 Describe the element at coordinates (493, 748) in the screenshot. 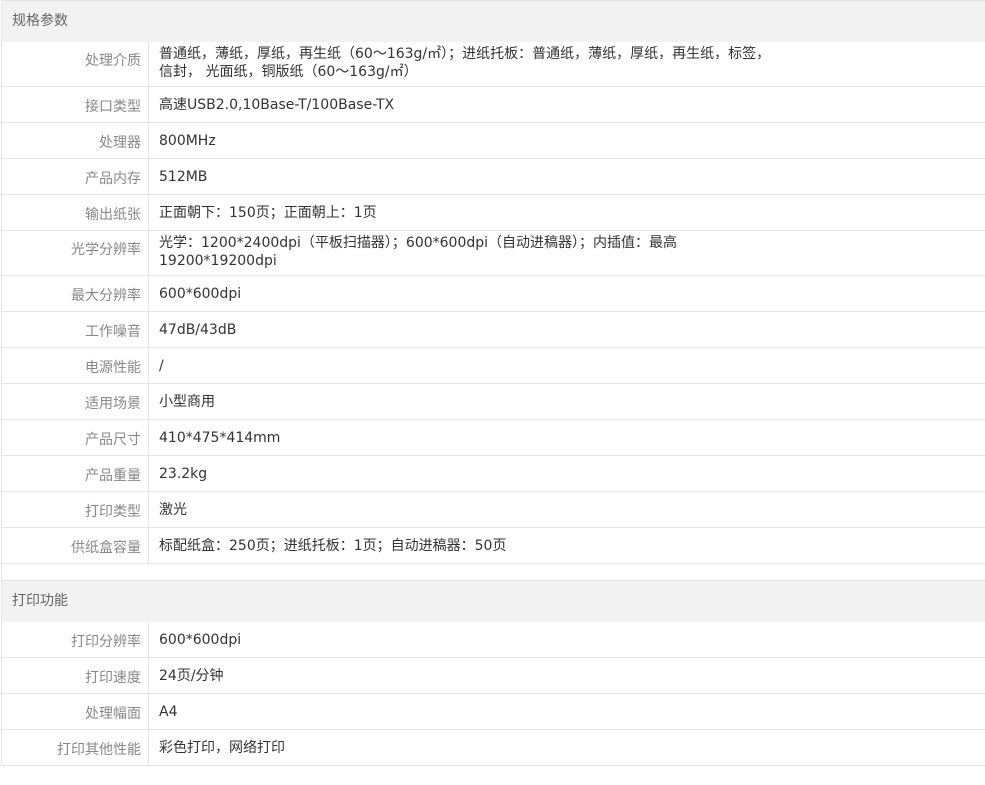

I see `spec-row-print-other: 打印其他性能 彩色打印，网络打印` at that location.